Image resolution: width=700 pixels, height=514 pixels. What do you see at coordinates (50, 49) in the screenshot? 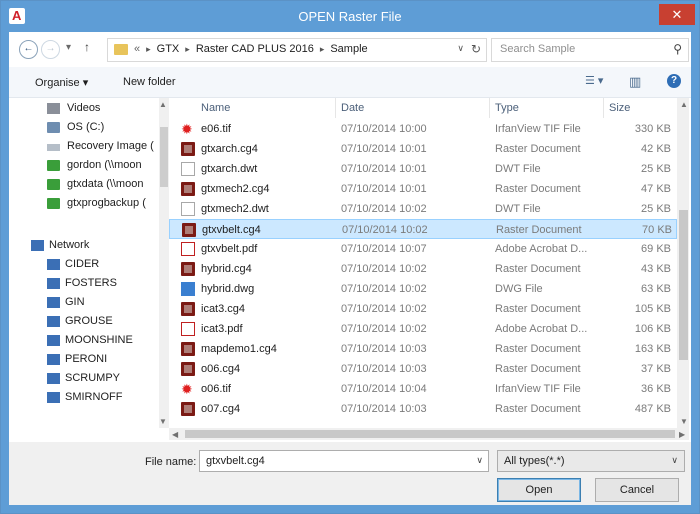
I see `forward-button: →` at bounding box center [50, 49].